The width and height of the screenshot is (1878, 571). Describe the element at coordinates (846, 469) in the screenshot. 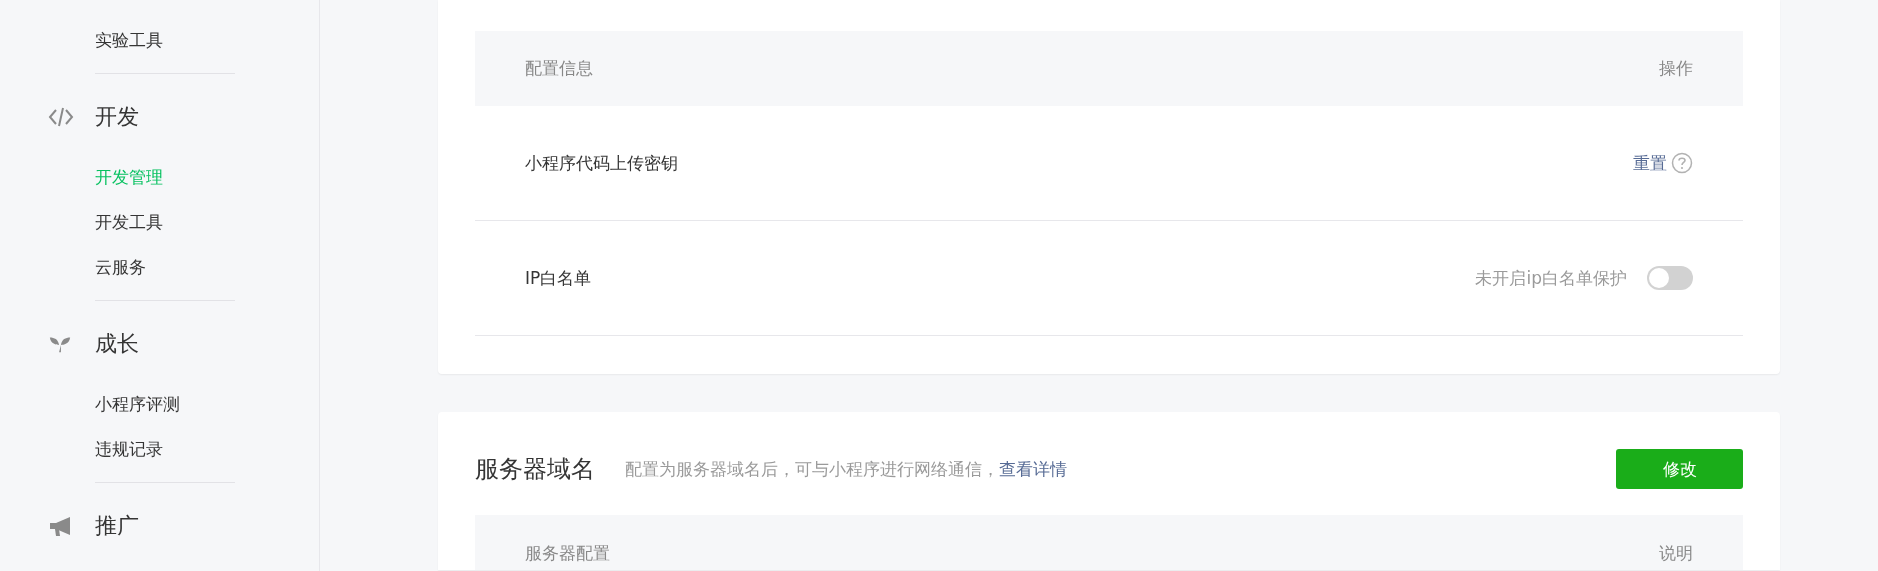

I see `description-text: 配置为服务器域名后，可与小程序进行网络通信，查看详情` at that location.